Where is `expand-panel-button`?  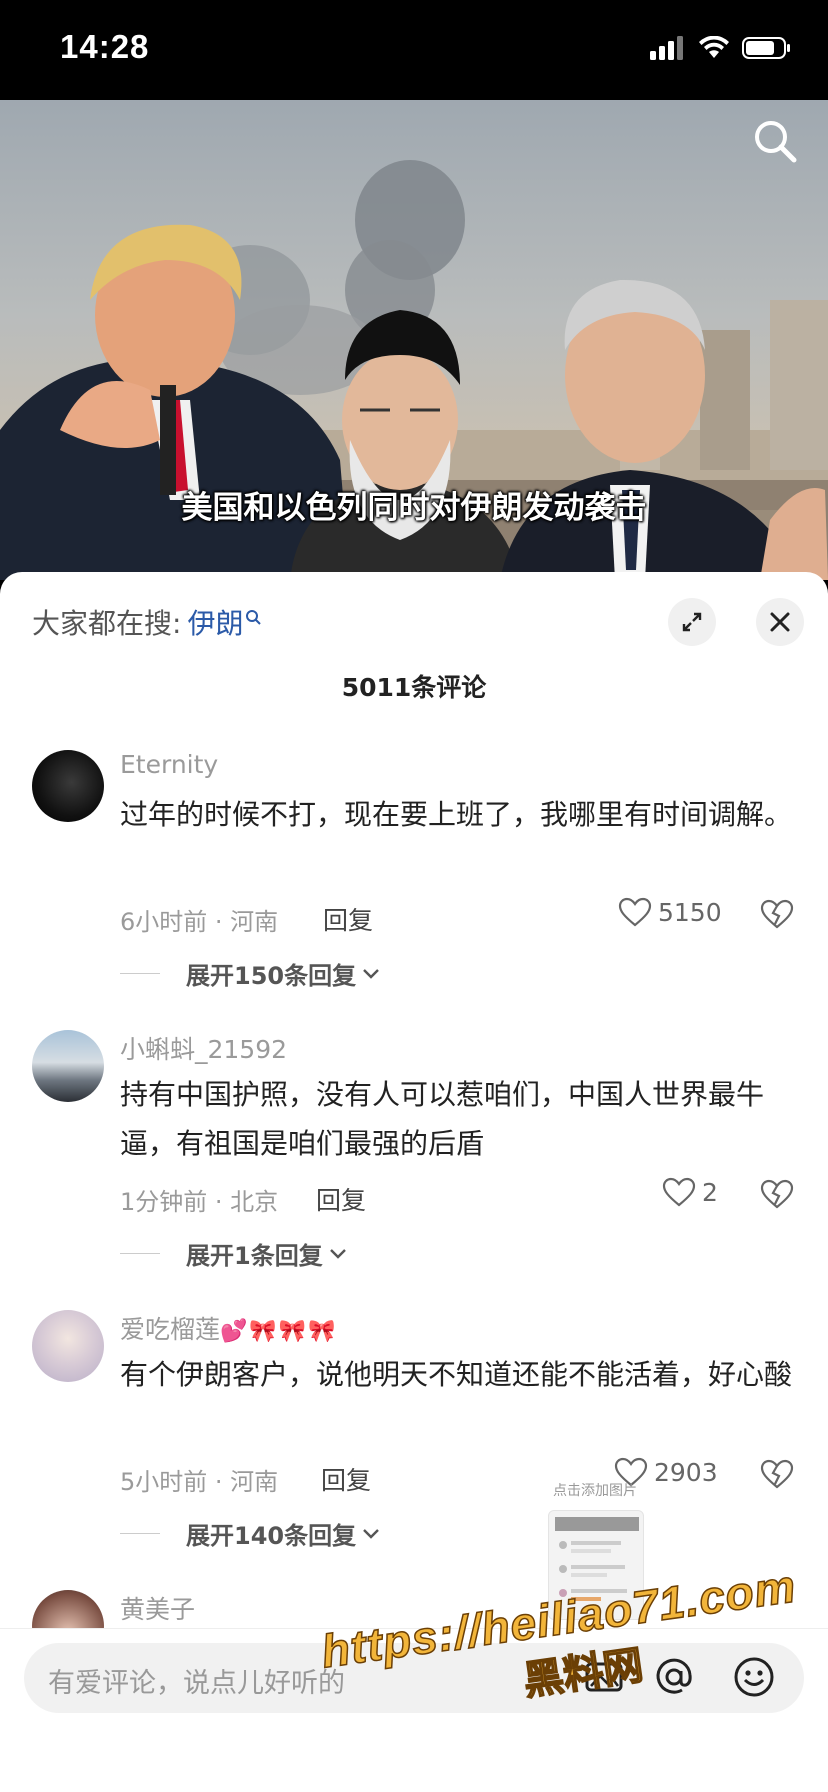
expand-panel-button is located at coordinates (692, 622).